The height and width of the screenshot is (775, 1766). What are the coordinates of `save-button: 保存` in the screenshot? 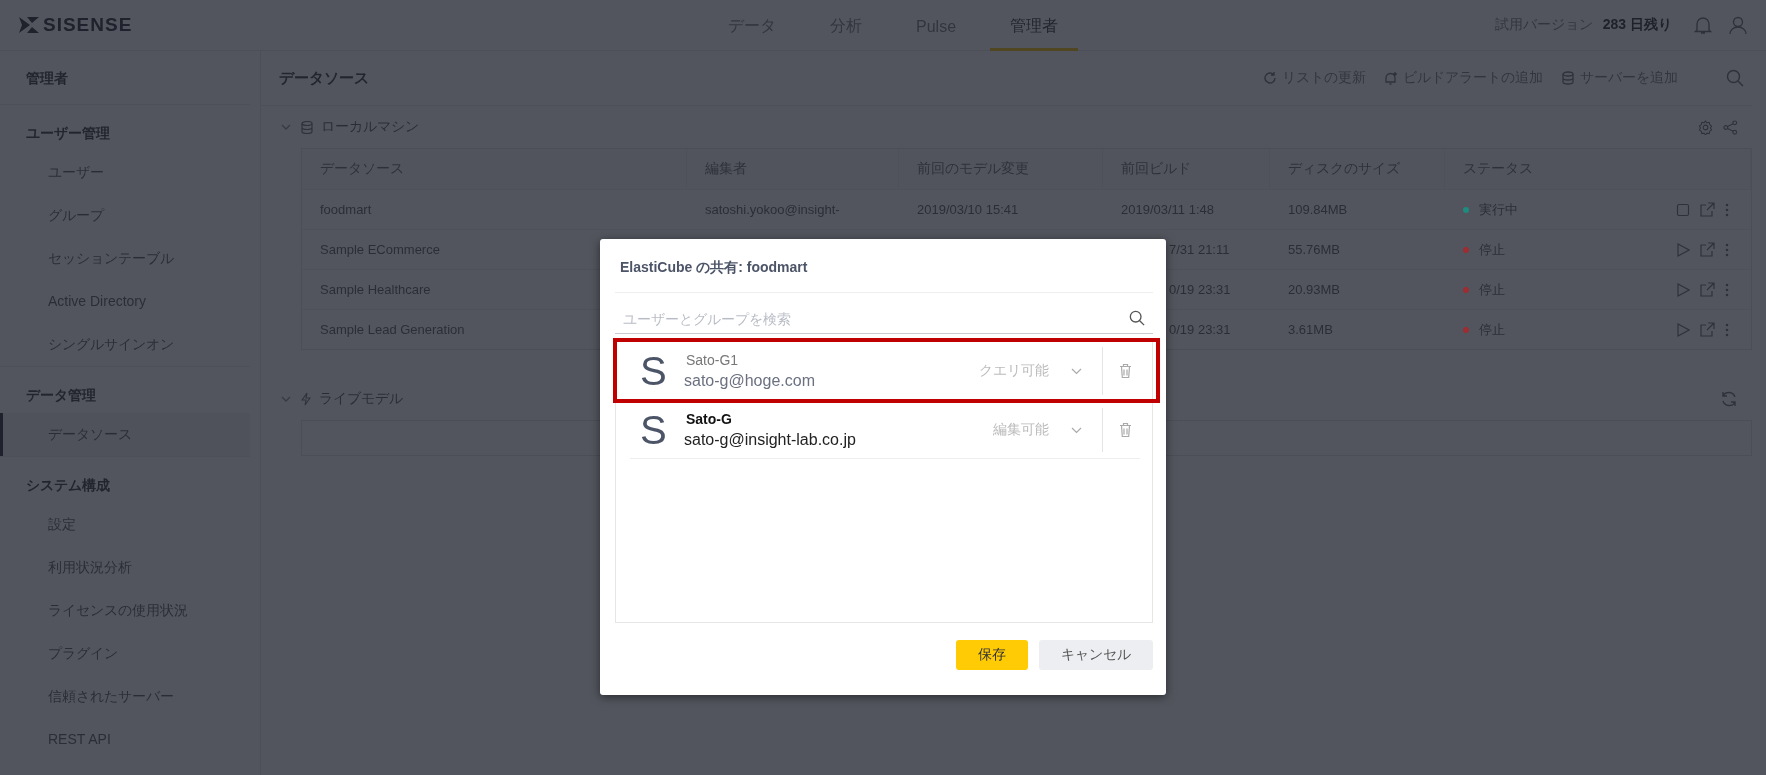 It's located at (992, 655).